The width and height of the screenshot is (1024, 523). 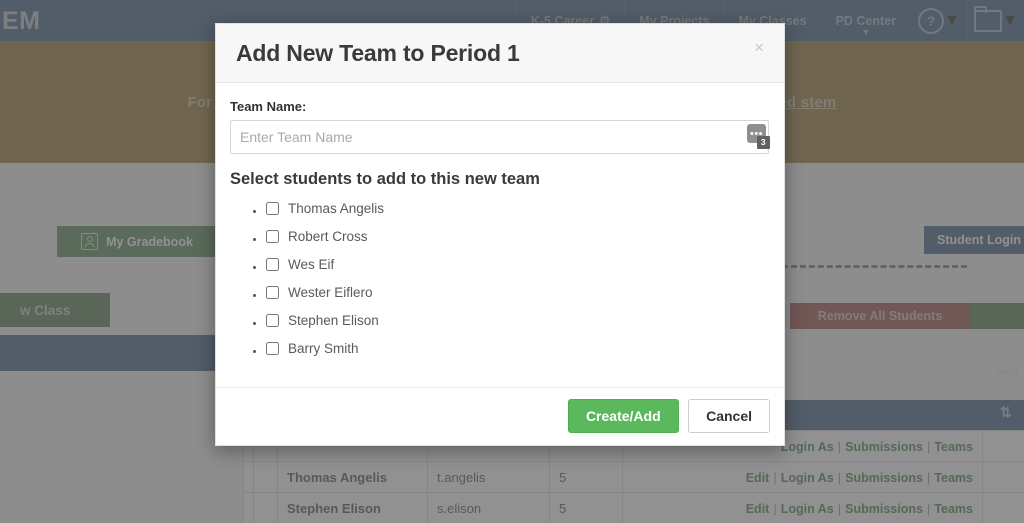 What do you see at coordinates (763, 143) in the screenshot?
I see `password-manager-count-badge: 3` at bounding box center [763, 143].